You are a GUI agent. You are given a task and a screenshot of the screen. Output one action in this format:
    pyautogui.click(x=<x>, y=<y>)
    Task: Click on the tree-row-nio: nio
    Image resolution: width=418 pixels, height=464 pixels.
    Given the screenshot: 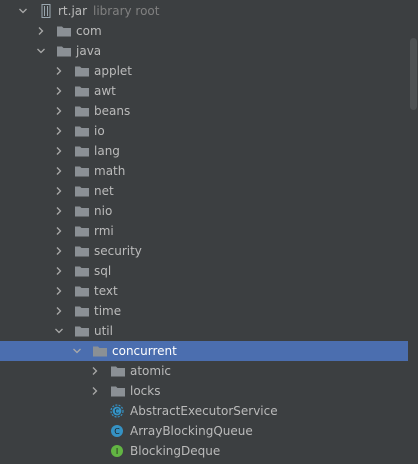 What is the action you would take?
    pyautogui.click(x=204, y=211)
    